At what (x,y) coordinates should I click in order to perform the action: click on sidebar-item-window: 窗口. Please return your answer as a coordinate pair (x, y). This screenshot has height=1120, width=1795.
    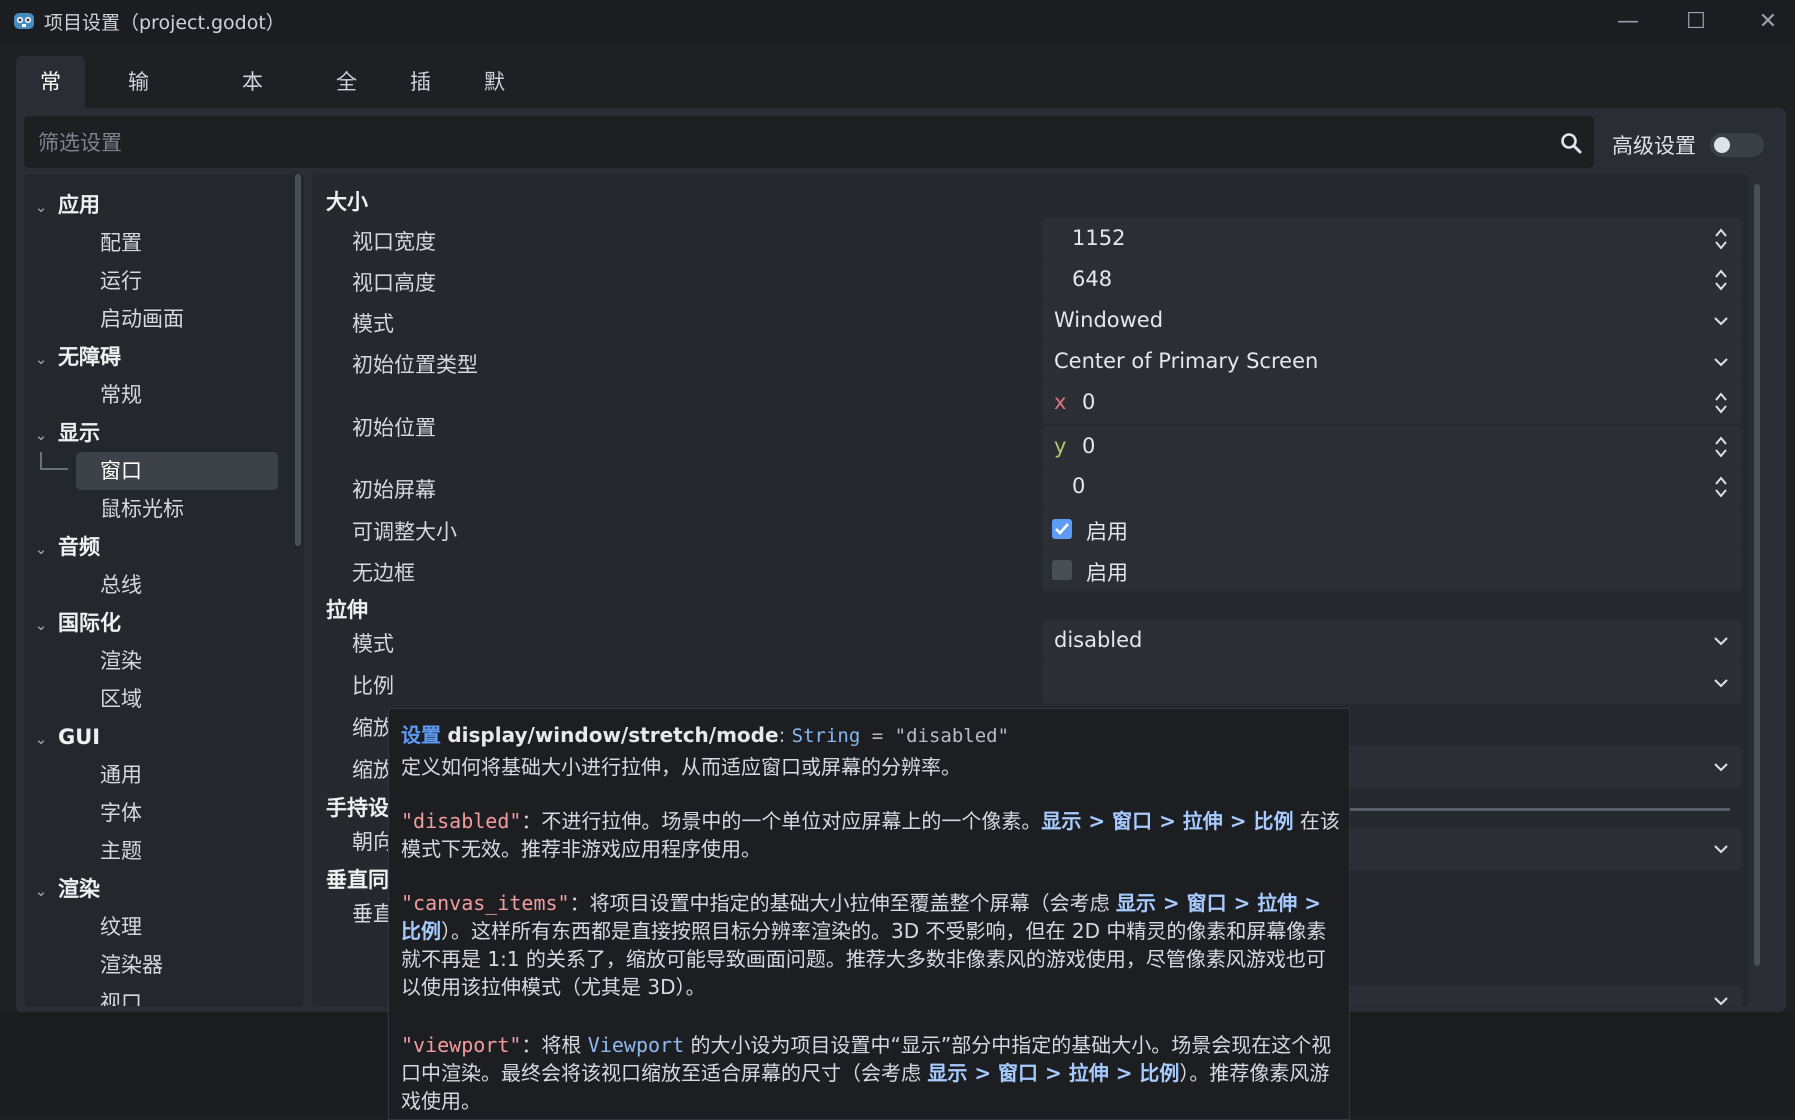
    Looking at the image, I should click on (177, 471).